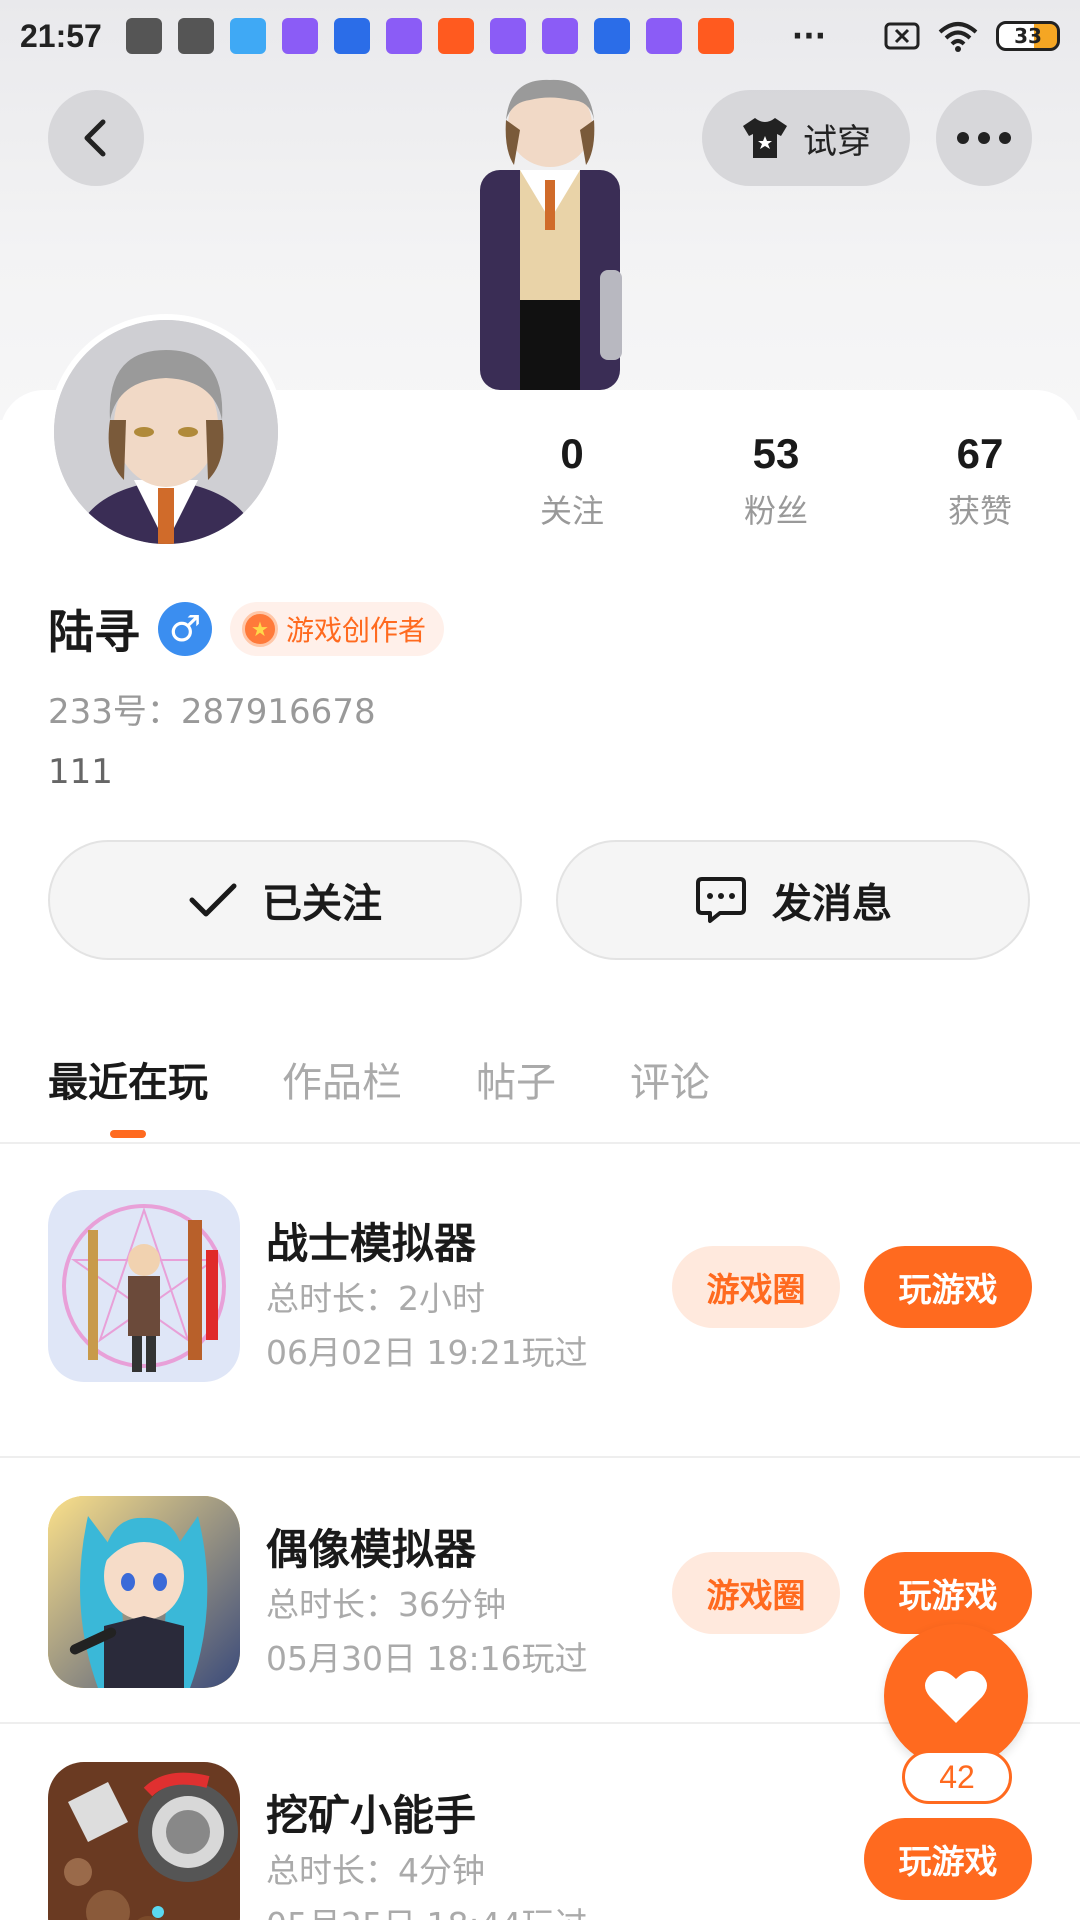  I want to click on followed-label: 已关注, so click(322, 904).